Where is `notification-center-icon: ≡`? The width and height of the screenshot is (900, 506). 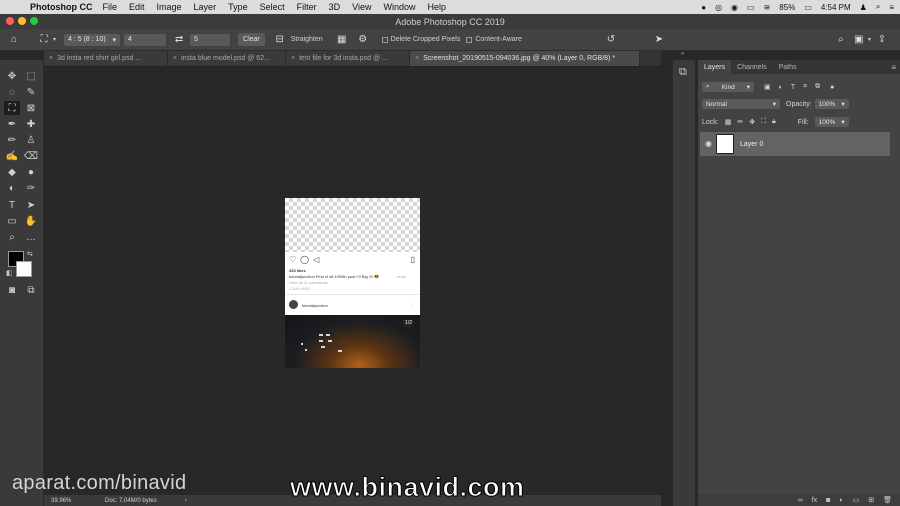
notification-center-icon: ≡ is located at coordinates (891, 7).